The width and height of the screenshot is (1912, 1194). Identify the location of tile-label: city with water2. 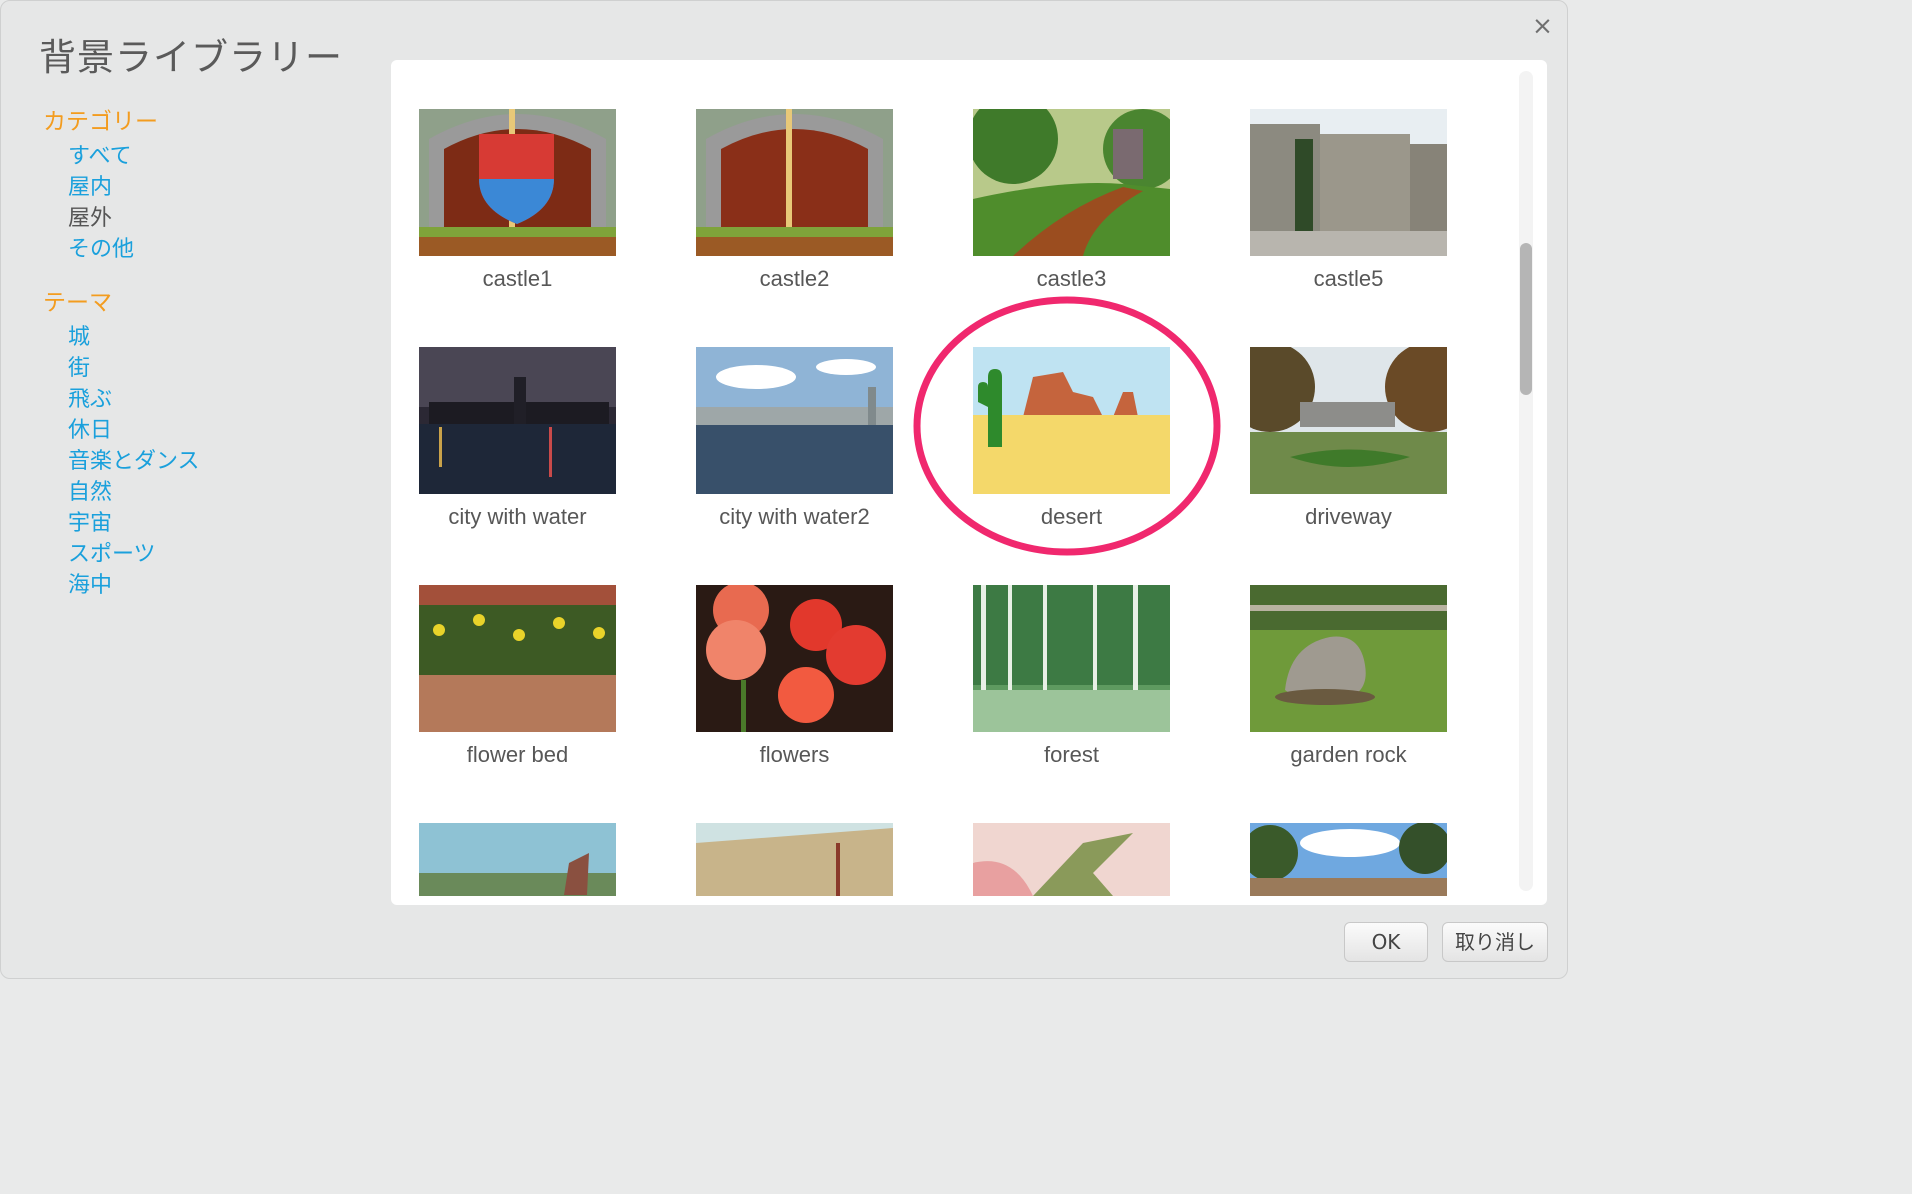
(794, 516).